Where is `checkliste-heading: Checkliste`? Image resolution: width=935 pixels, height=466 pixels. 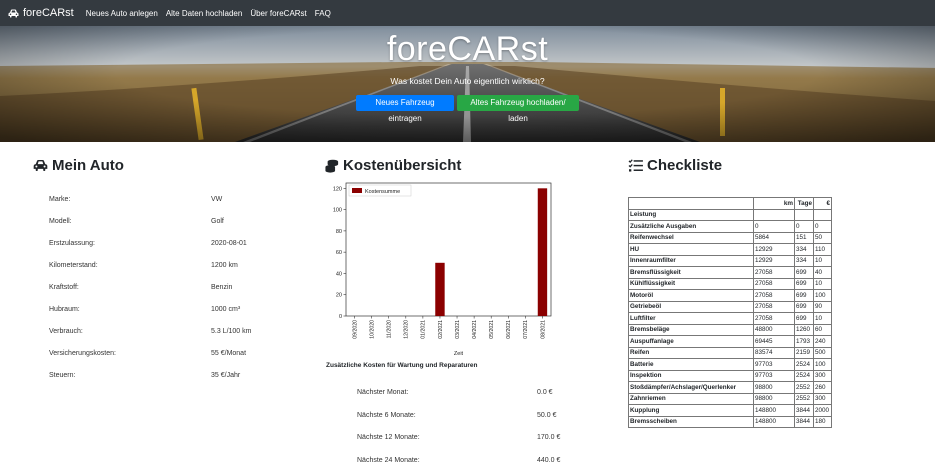
checkliste-heading: Checkliste is located at coordinates (675, 165).